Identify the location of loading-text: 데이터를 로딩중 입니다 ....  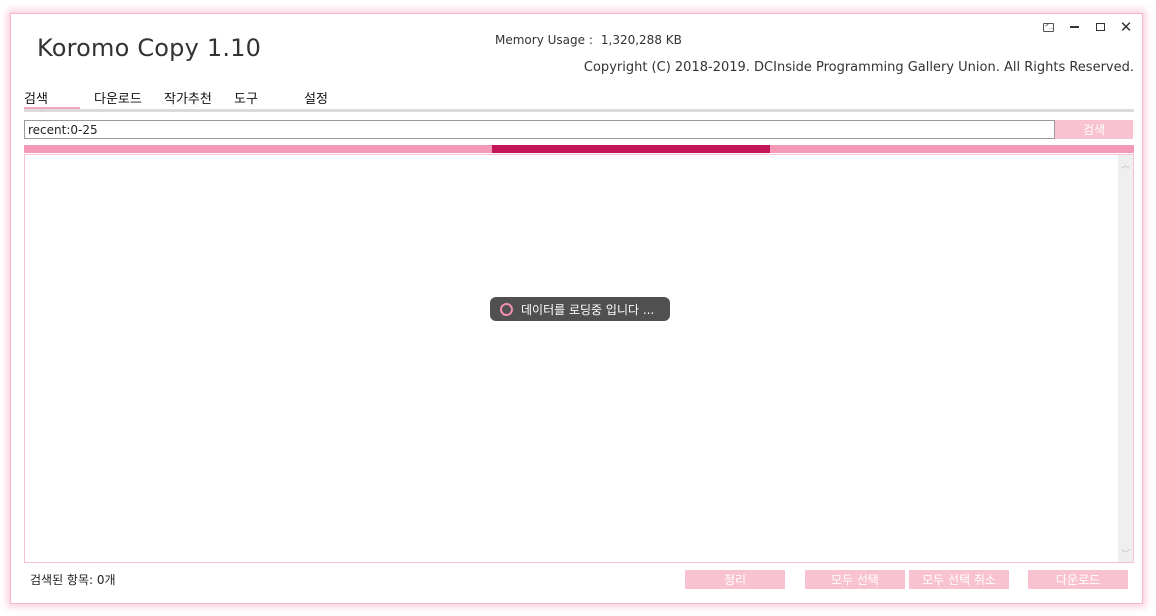
(588, 309).